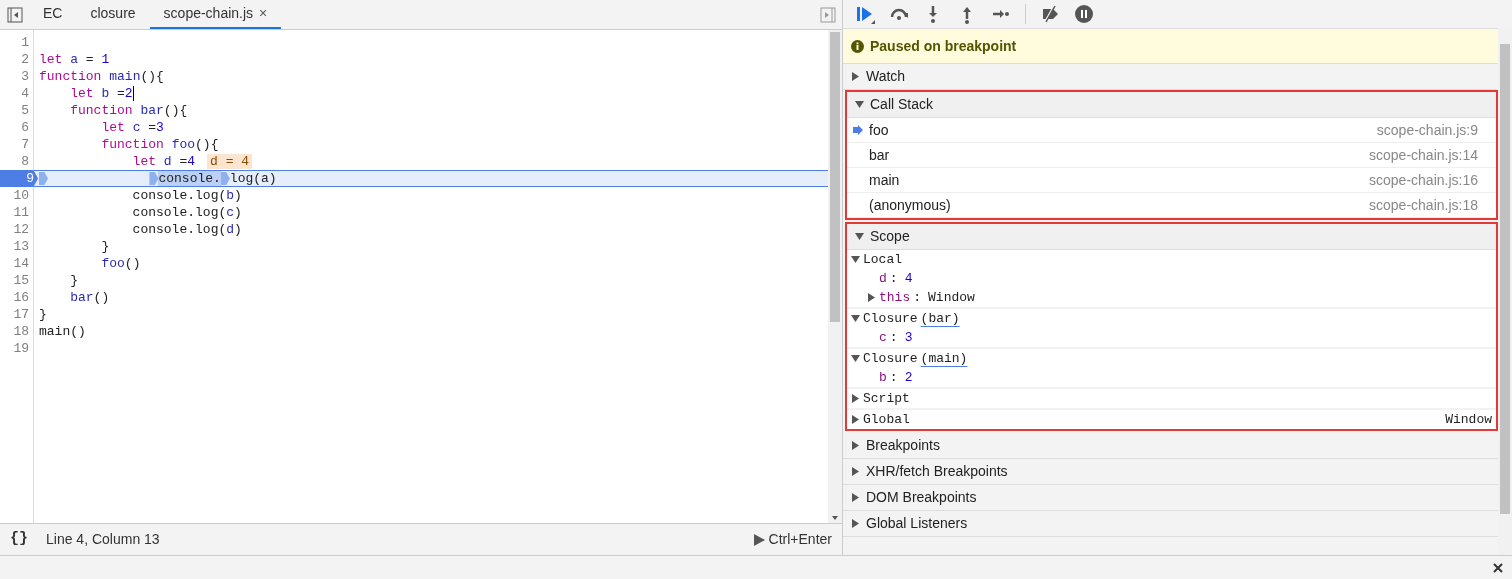 The width and height of the screenshot is (1512, 579). I want to click on line-number: 8, so click(25, 161).